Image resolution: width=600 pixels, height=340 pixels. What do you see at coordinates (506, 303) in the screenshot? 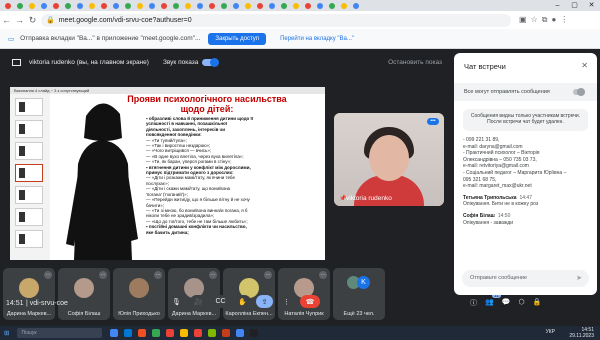
I see `chat-icon: 💬` at bounding box center [506, 303].